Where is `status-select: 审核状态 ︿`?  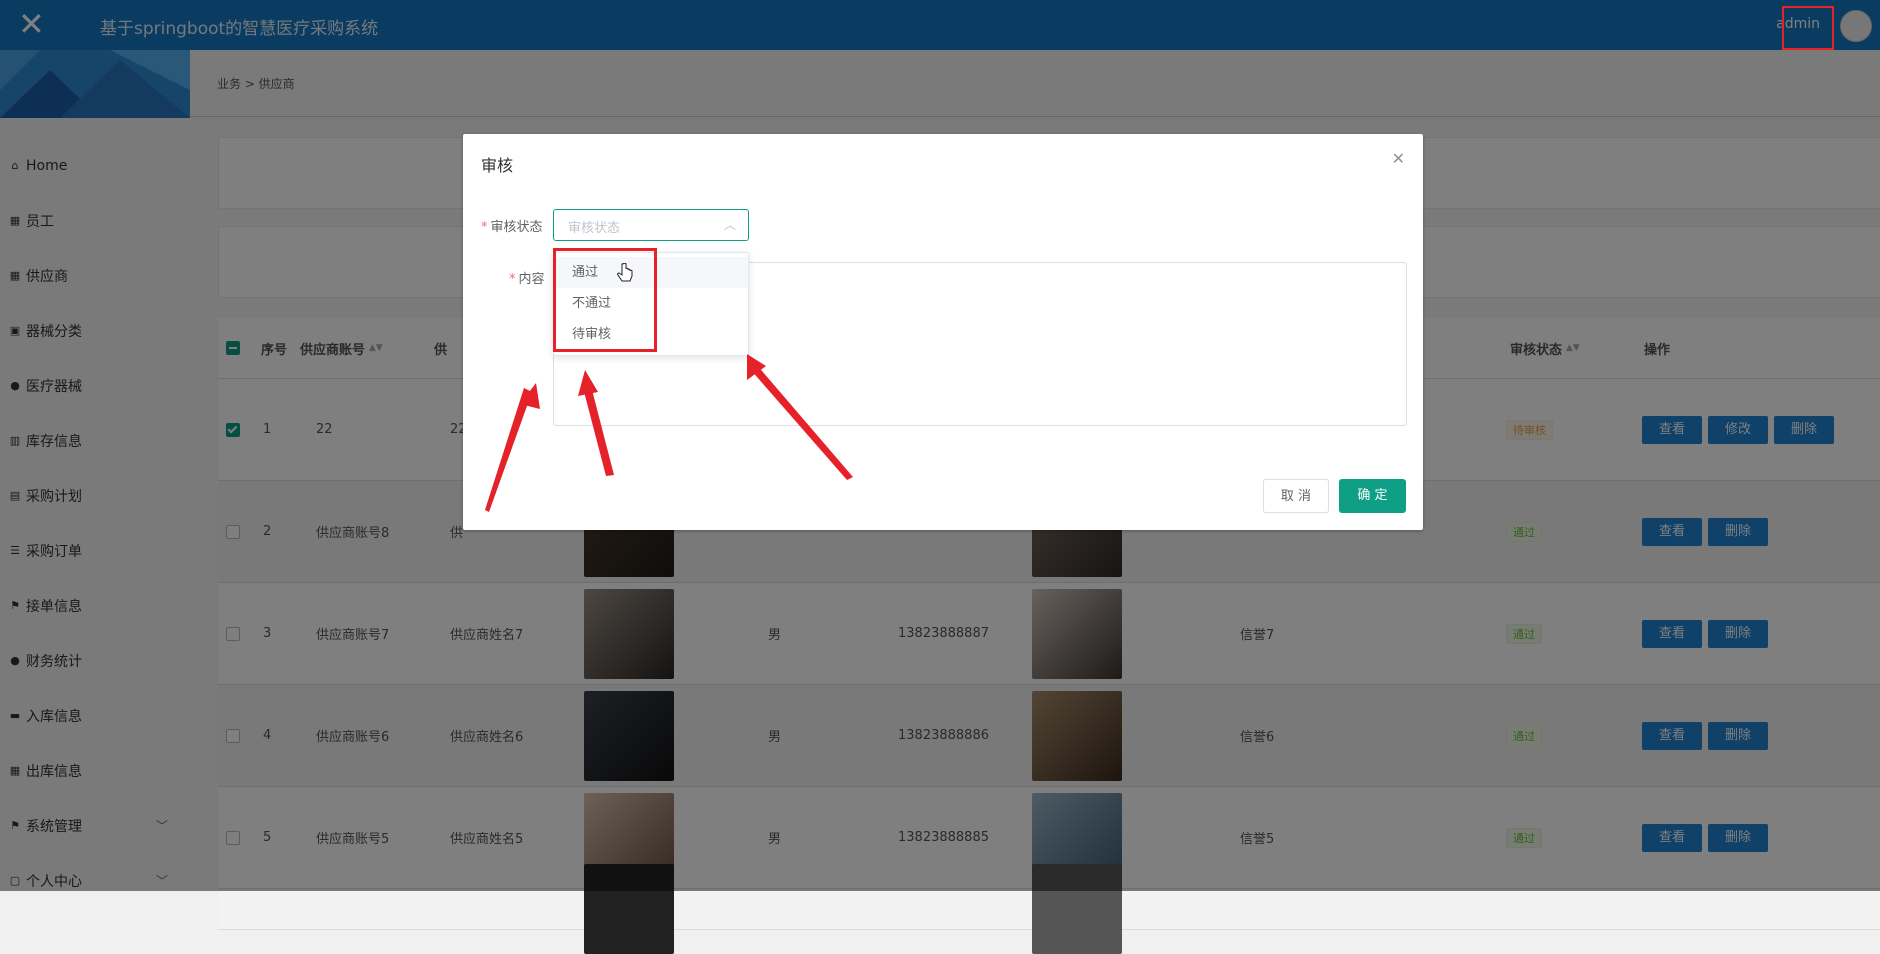
status-select: 审核状态 ︿ is located at coordinates (651, 225).